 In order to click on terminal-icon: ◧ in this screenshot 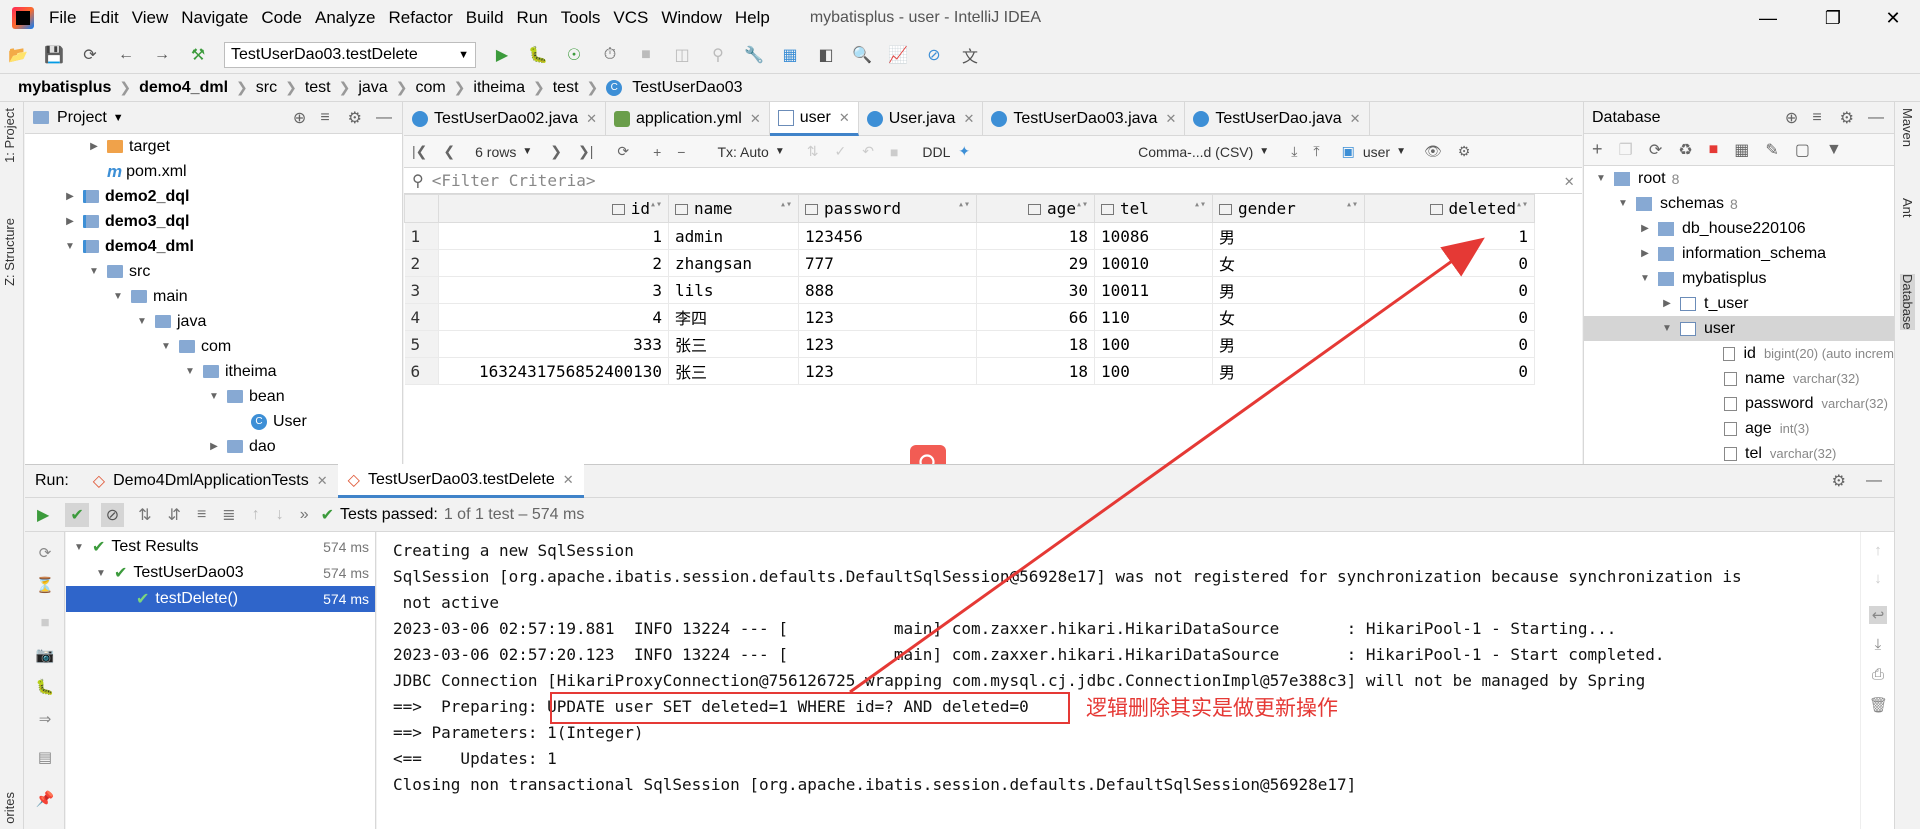, I will do `click(826, 55)`.